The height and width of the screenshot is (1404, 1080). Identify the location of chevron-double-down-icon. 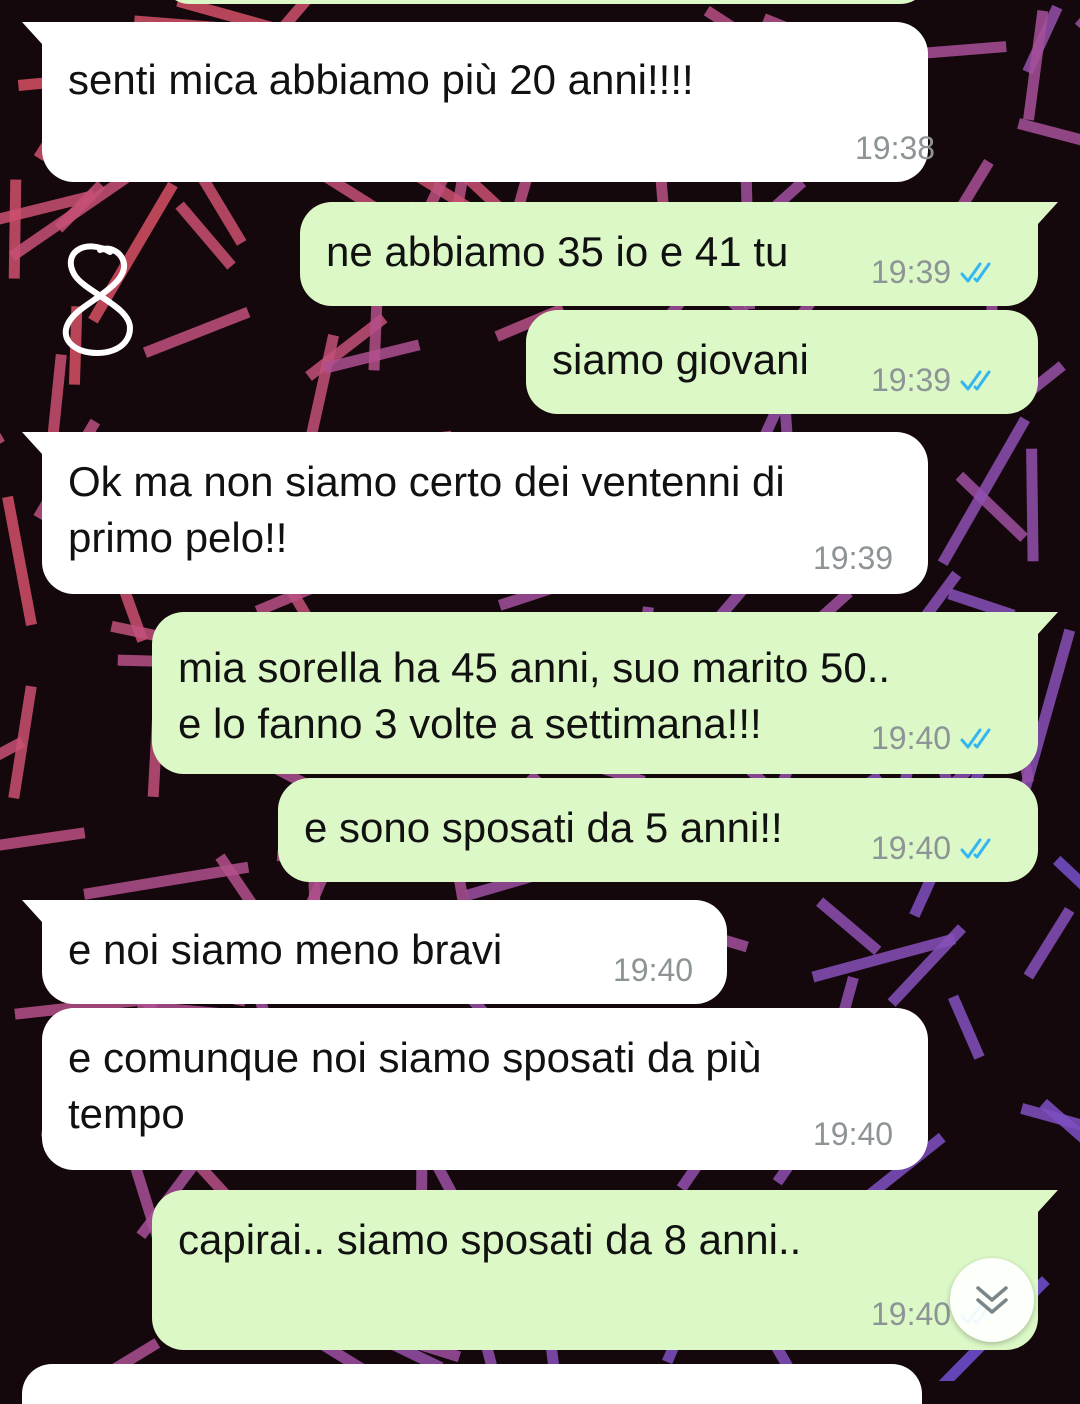
(992, 1300).